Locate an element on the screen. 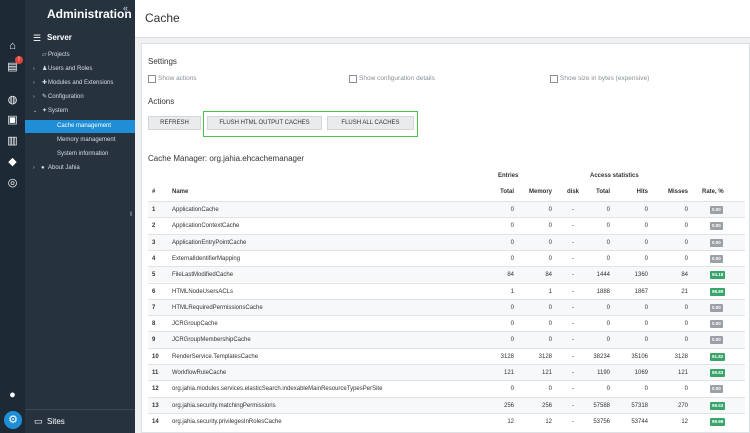 The width and height of the screenshot is (750, 433). sites-section: ▭ Sites is located at coordinates (80, 421).